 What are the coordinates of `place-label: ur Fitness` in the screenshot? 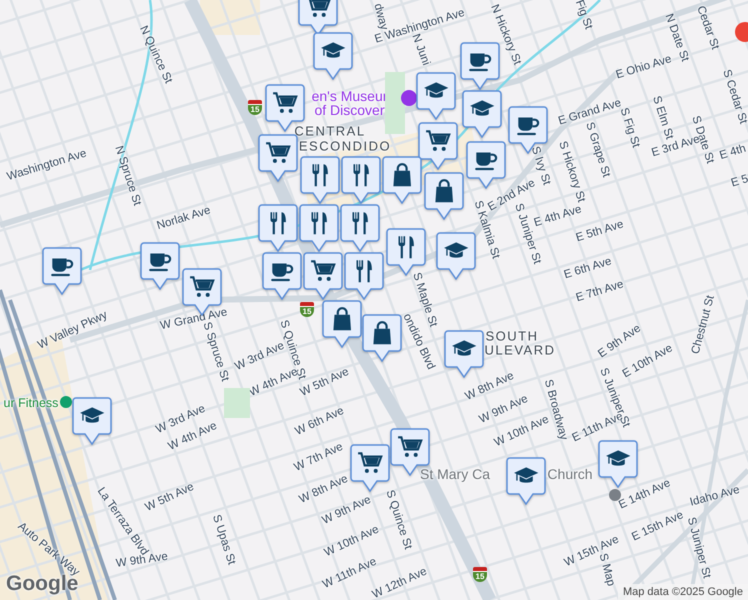 It's located at (31, 403).